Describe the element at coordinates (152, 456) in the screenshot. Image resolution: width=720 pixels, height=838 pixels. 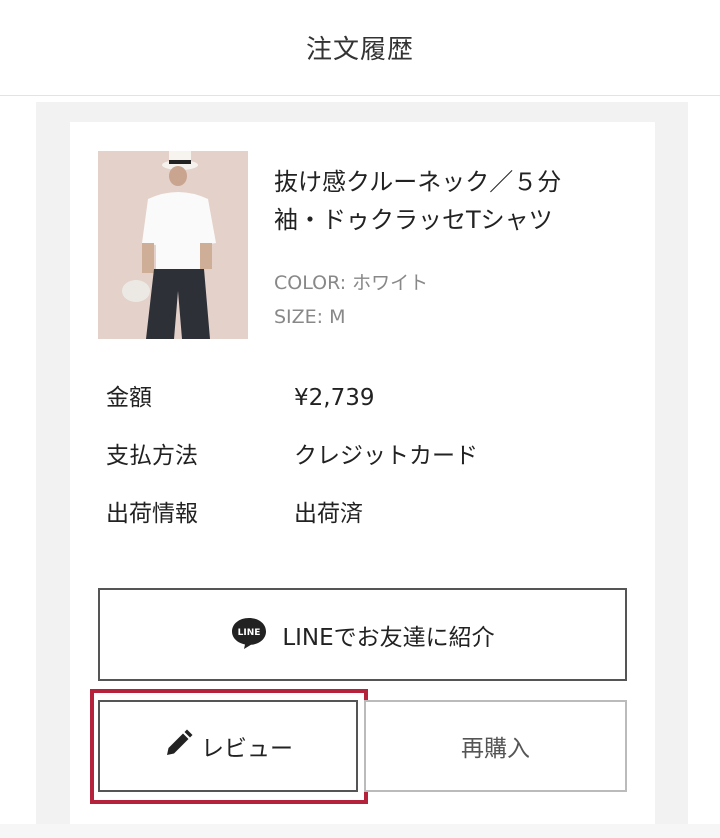
I see `detail-label: 支払方法` at that location.